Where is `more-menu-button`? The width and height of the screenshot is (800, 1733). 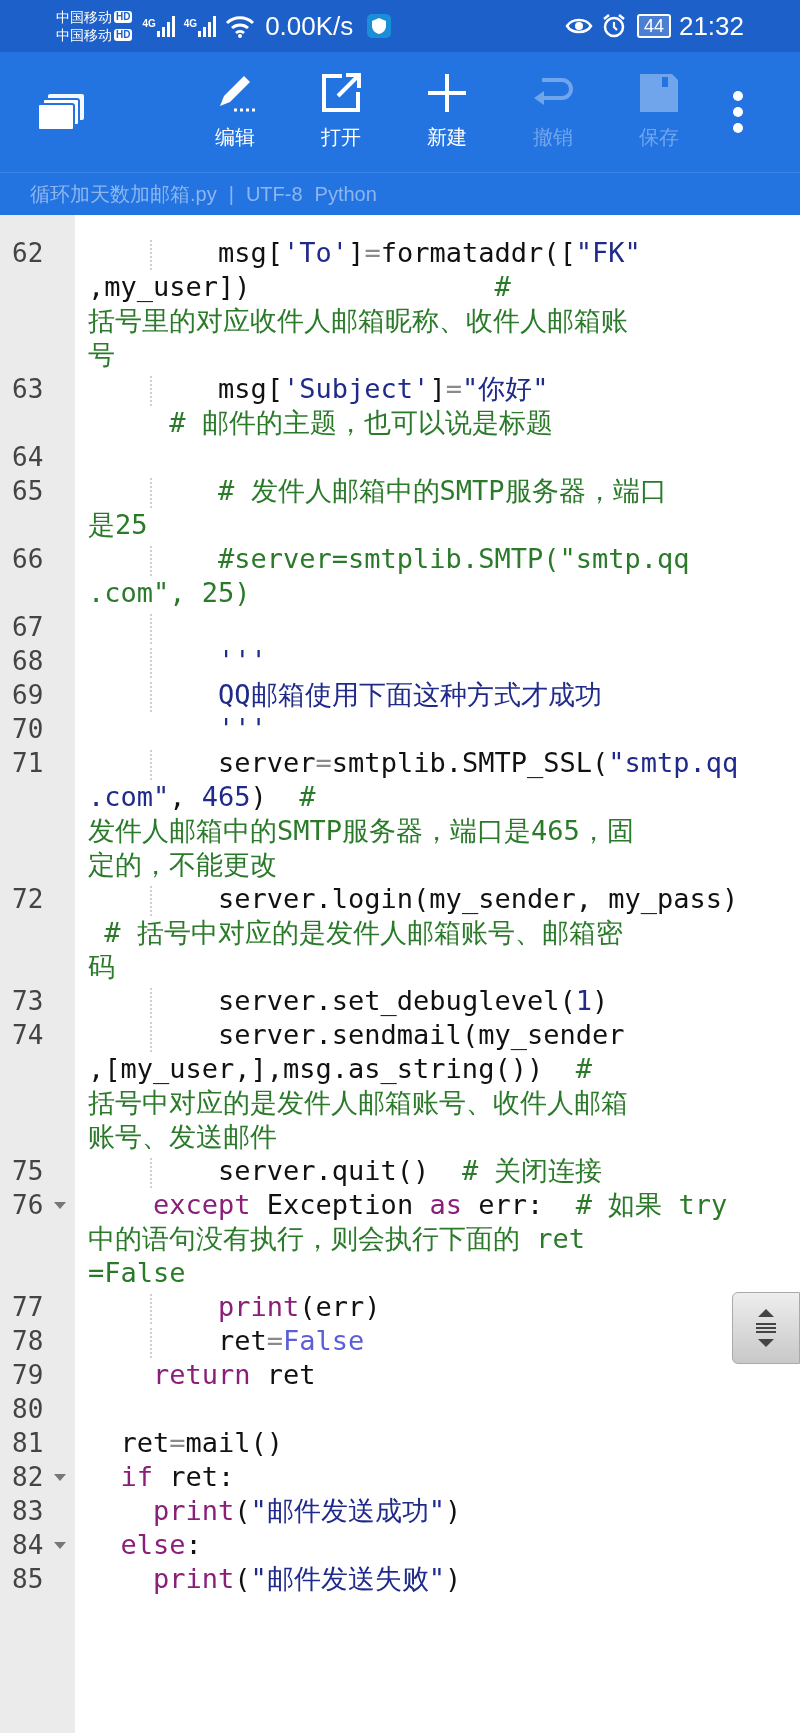
more-menu-button is located at coordinates (738, 112).